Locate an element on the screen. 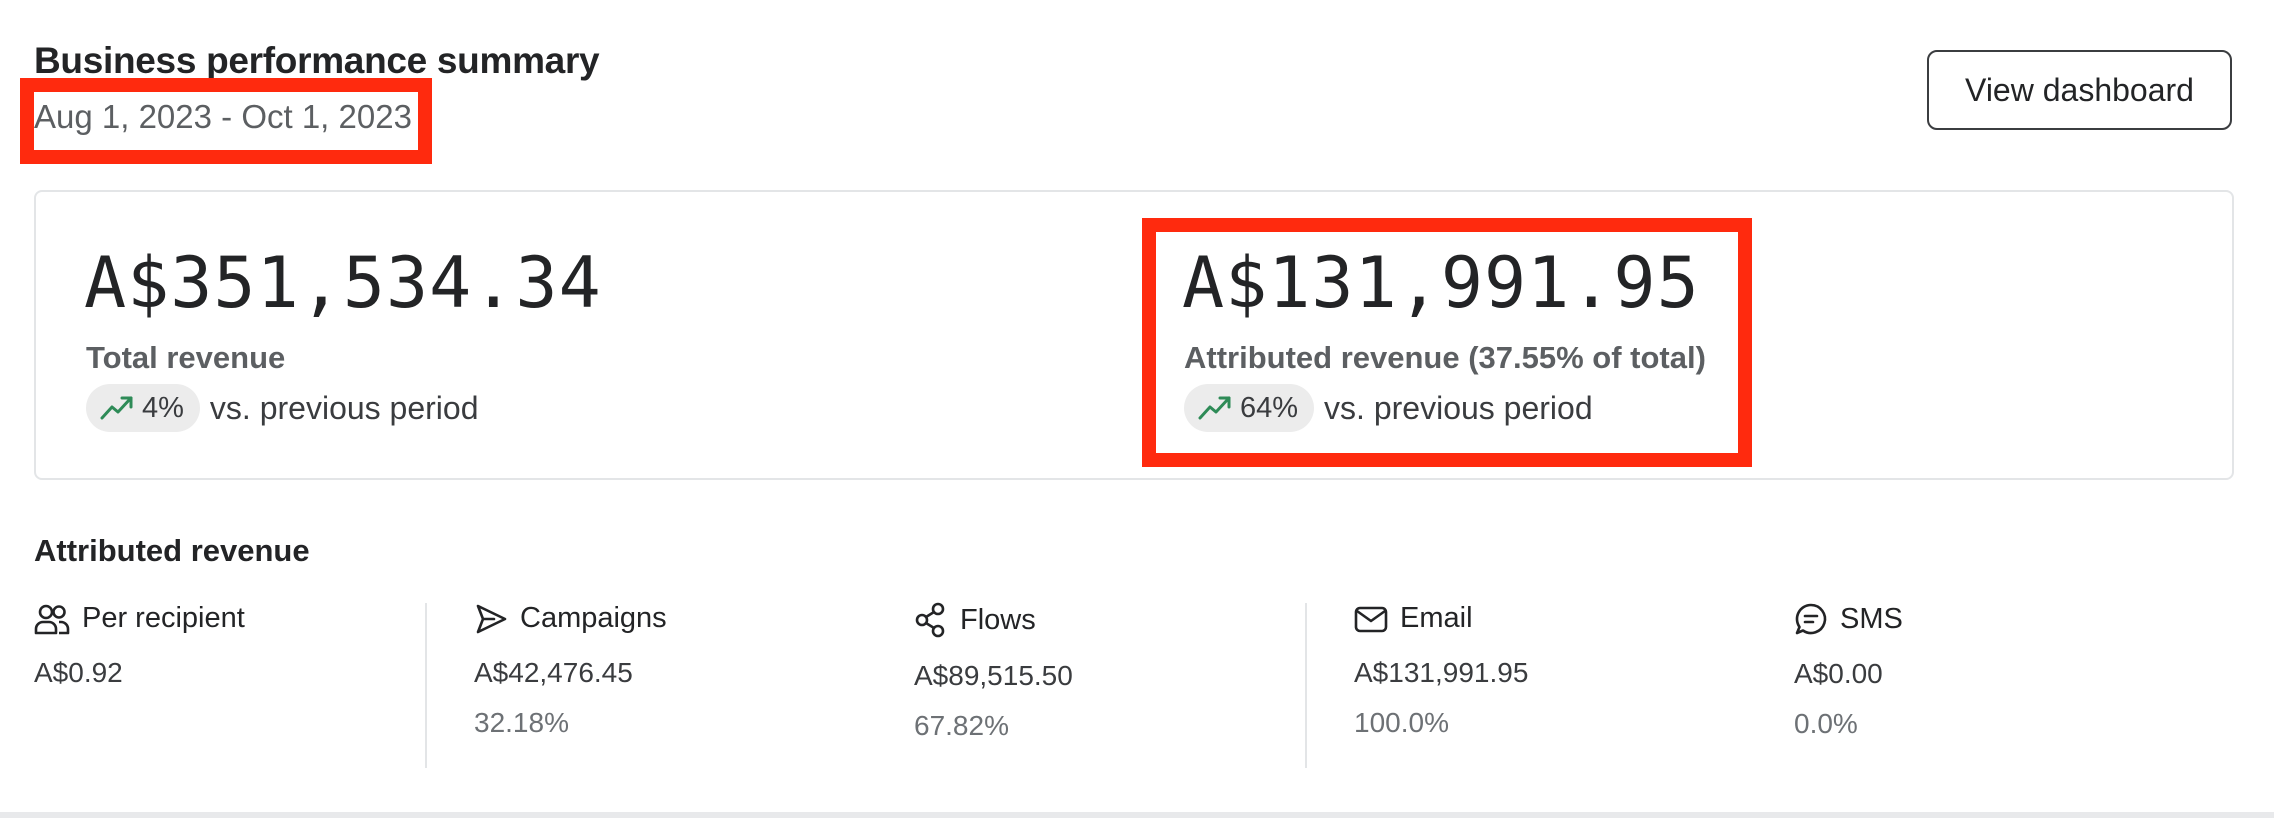  stat-value-per-recipient: A$0.92 is located at coordinates (78, 672).